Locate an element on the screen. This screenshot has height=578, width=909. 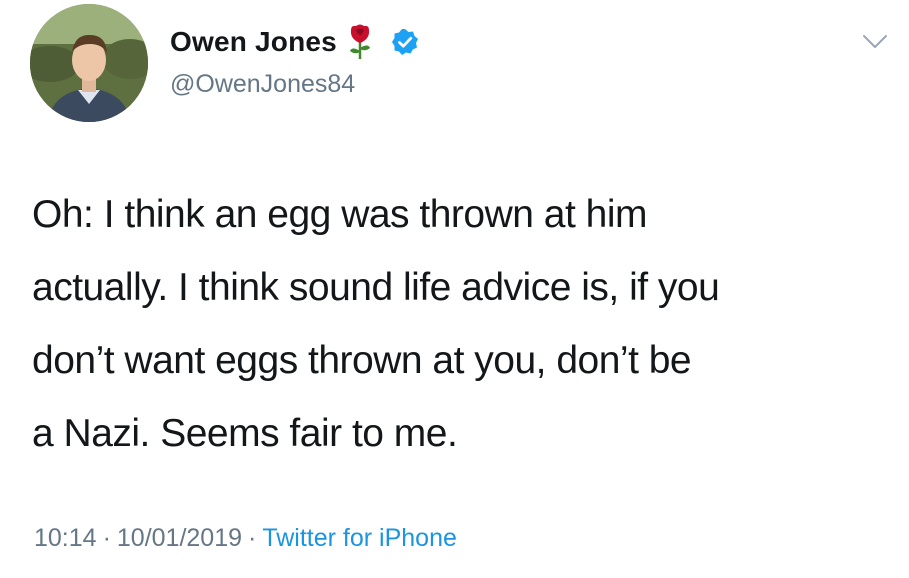
tweet-source-link: Twitter for iPhone is located at coordinates (359, 538).